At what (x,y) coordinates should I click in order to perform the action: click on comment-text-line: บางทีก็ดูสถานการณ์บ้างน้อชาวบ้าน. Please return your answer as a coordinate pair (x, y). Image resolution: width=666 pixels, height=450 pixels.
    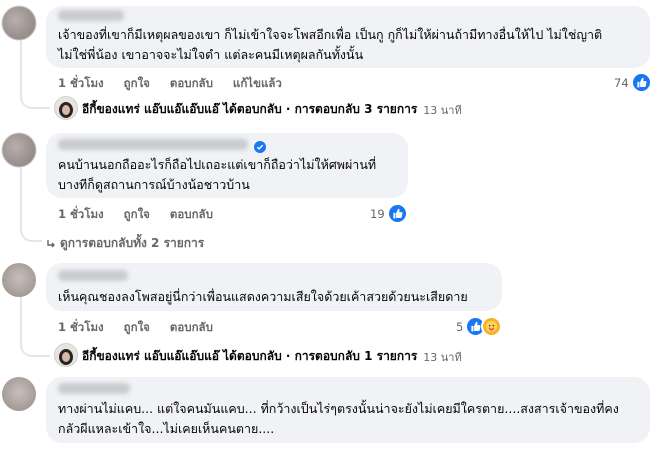
    Looking at the image, I should click on (154, 184).